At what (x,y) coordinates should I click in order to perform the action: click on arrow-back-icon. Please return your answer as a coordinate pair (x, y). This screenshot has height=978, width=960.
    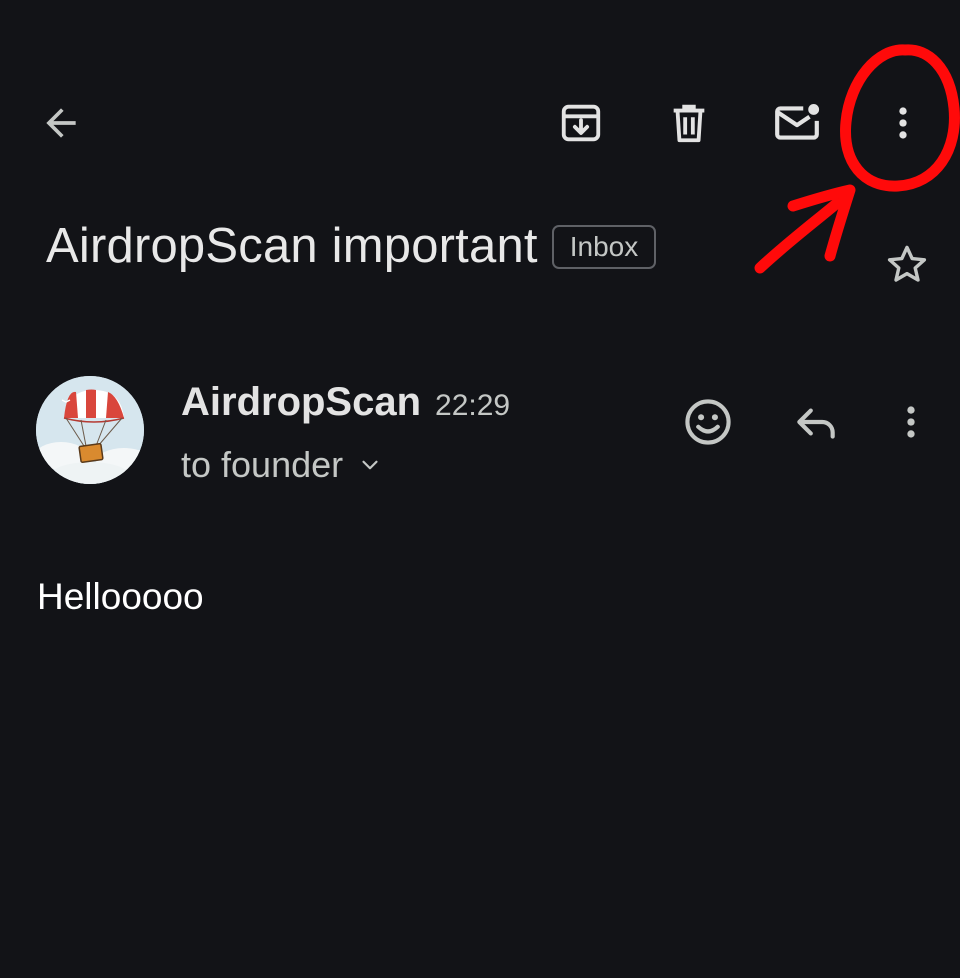
    Looking at the image, I should click on (61, 123).